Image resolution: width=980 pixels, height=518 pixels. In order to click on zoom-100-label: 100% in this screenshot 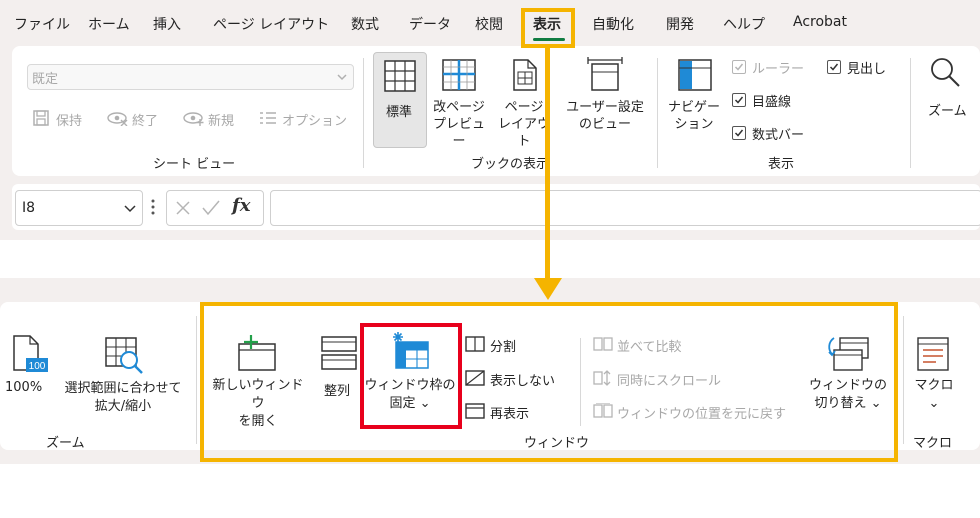, I will do `click(24, 387)`.